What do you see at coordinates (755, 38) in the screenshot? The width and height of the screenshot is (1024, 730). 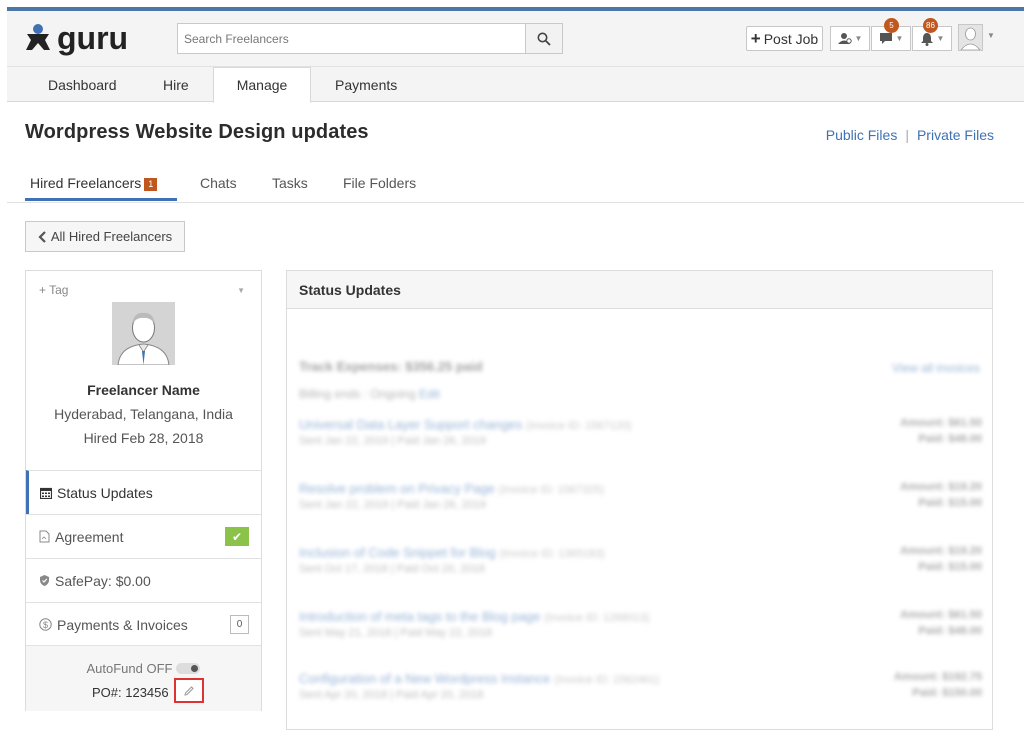 I see `plus-icon: +` at bounding box center [755, 38].